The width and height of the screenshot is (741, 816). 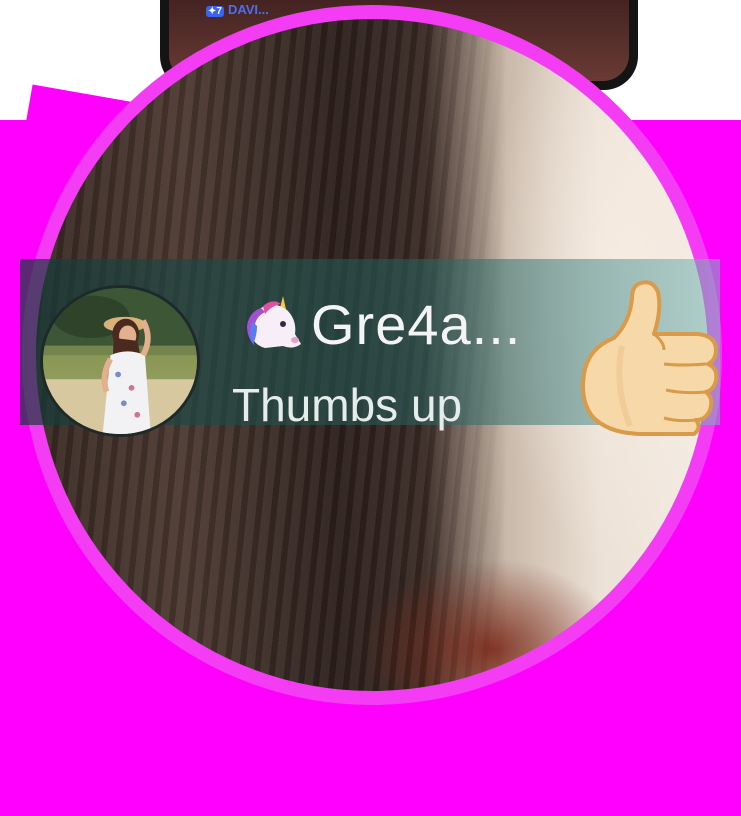 What do you see at coordinates (347, 405) in the screenshot?
I see `message-text: Thumbs up` at bounding box center [347, 405].